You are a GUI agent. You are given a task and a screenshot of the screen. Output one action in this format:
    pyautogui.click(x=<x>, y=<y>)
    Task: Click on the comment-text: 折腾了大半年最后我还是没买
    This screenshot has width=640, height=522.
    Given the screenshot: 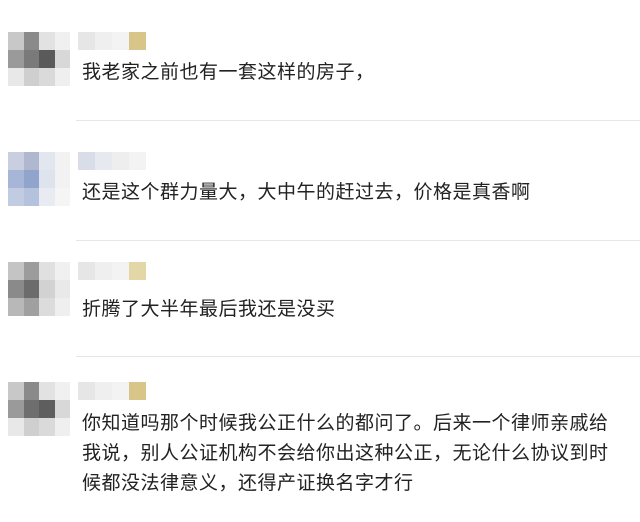 What is the action you would take?
    pyautogui.click(x=209, y=309)
    